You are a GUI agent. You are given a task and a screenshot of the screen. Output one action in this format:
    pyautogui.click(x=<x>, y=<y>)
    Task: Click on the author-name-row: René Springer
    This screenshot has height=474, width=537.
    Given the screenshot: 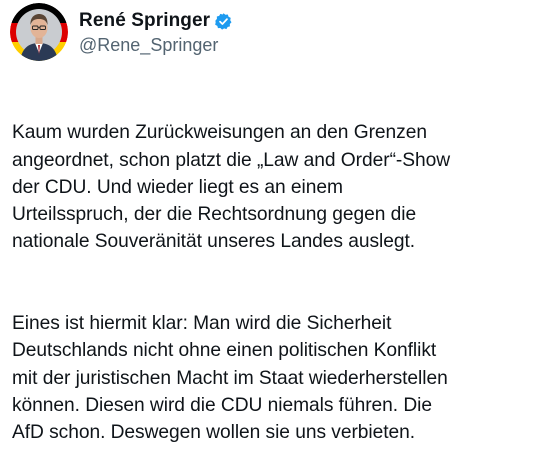 What is the action you would take?
    pyautogui.click(x=156, y=21)
    